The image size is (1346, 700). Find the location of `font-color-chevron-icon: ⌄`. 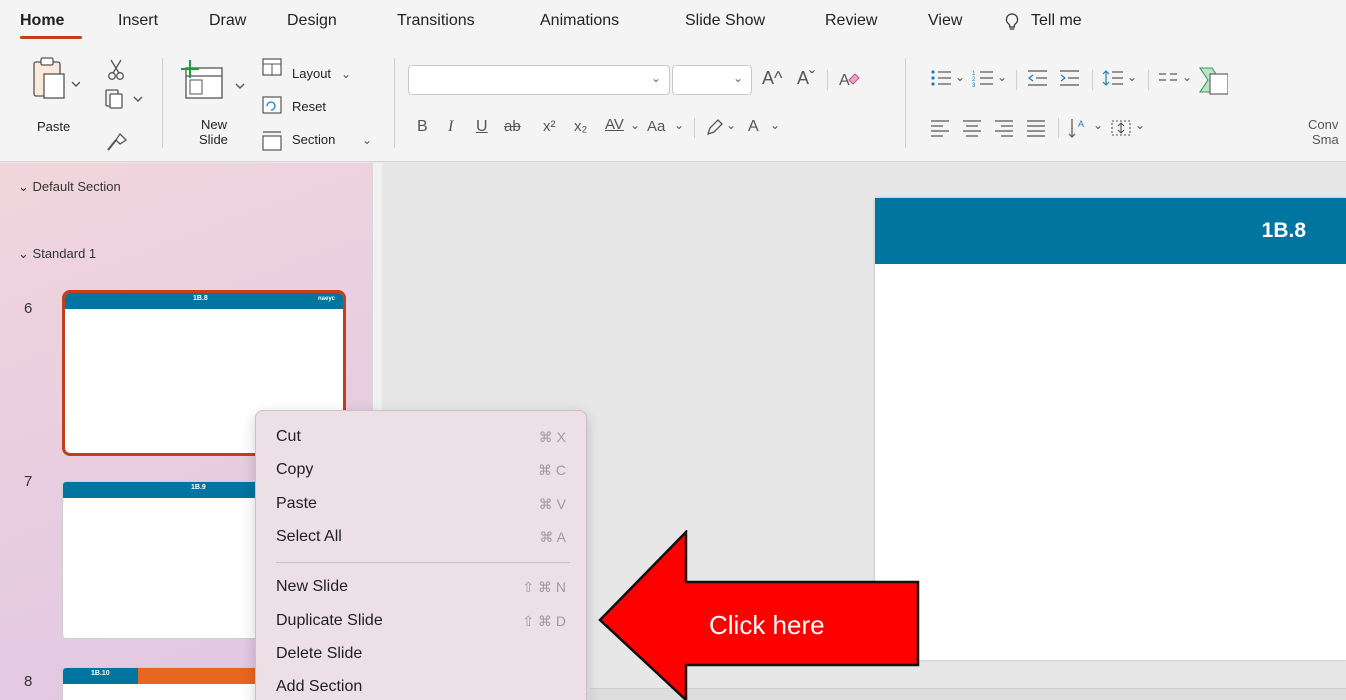

font-color-chevron-icon: ⌄ is located at coordinates (775, 125).